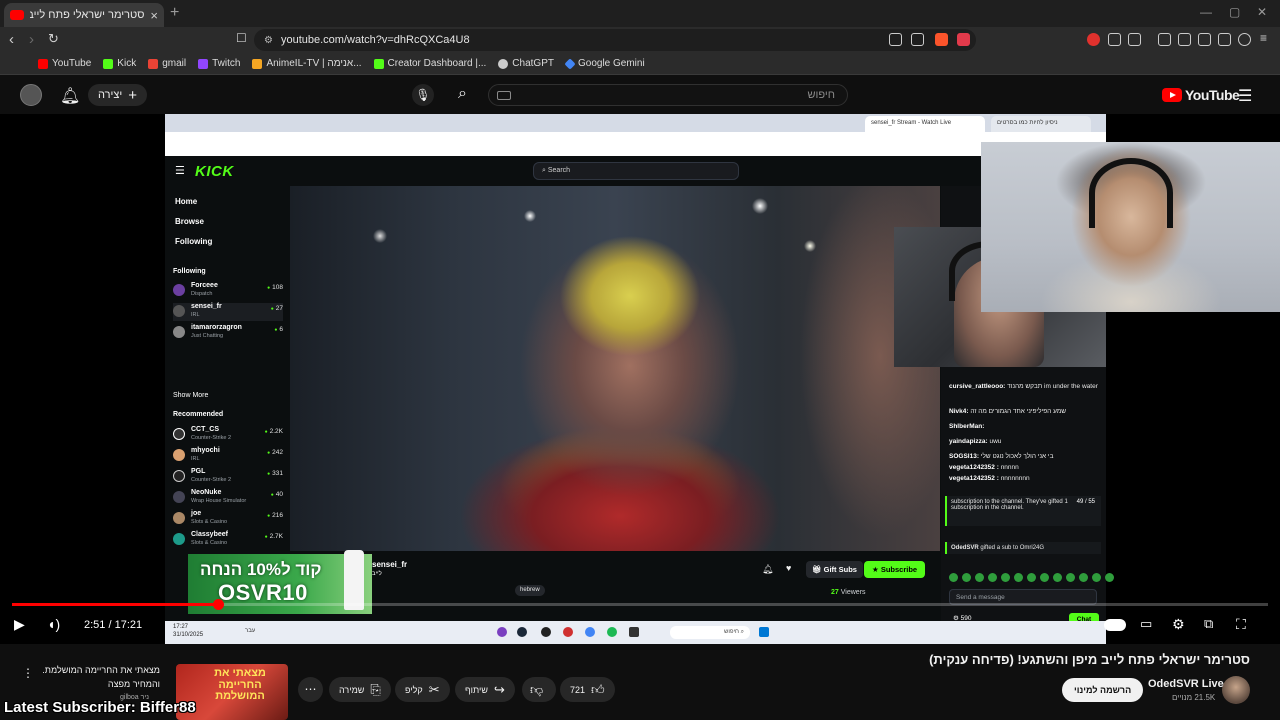 This screenshot has width=1280, height=720. I want to click on keyboard-icon, so click(504, 95).